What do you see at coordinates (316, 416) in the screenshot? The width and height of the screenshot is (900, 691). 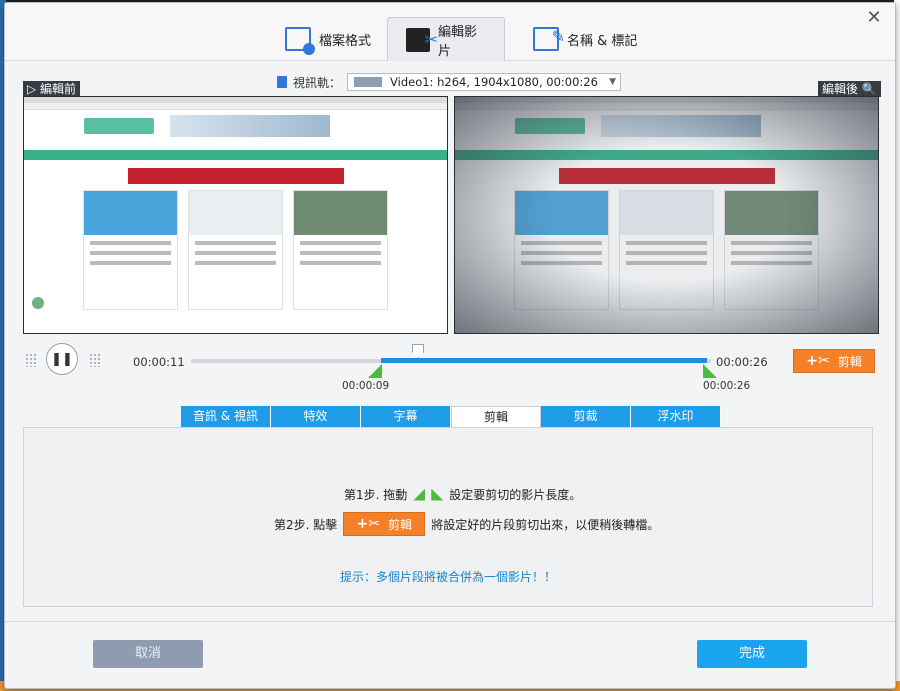 I see `tab-effects: 特效` at bounding box center [316, 416].